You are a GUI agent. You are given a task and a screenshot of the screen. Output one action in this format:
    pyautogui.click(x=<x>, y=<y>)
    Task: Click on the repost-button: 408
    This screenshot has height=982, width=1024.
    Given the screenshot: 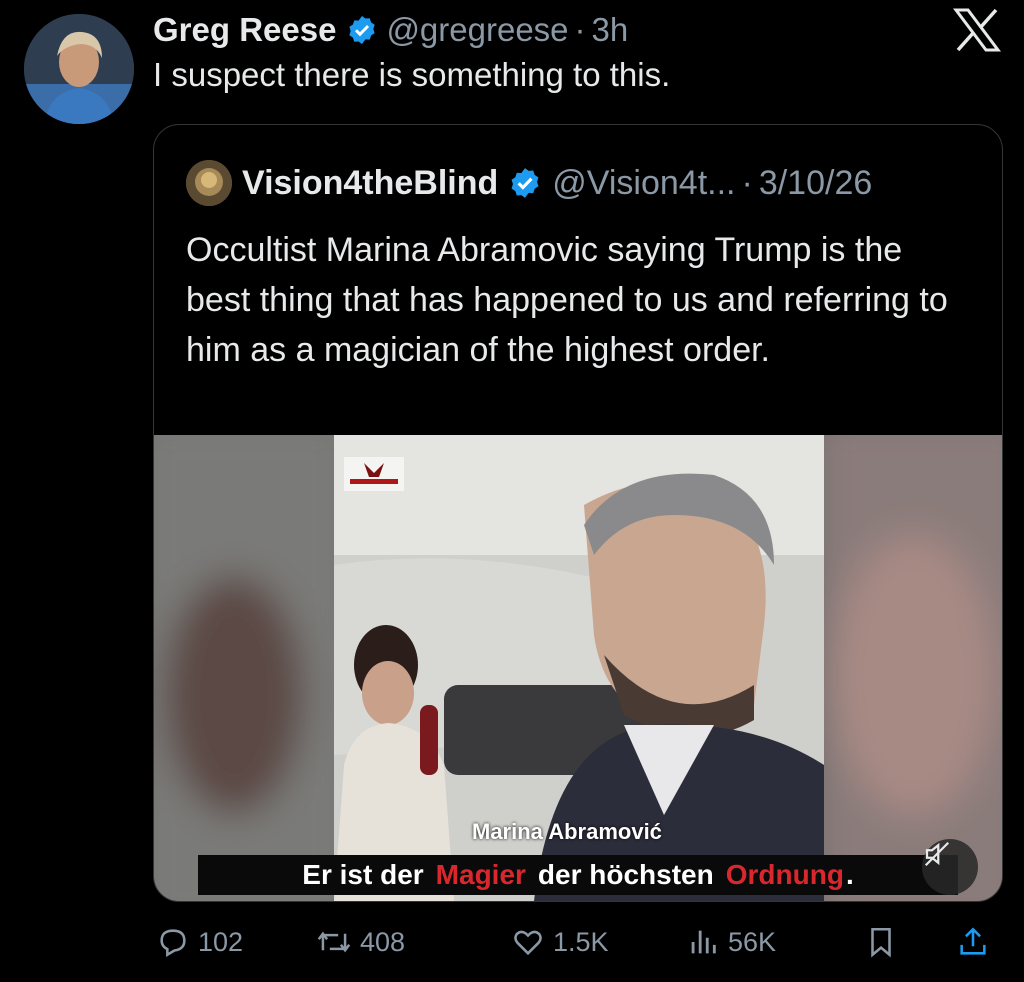 What is the action you would take?
    pyautogui.click(x=360, y=942)
    